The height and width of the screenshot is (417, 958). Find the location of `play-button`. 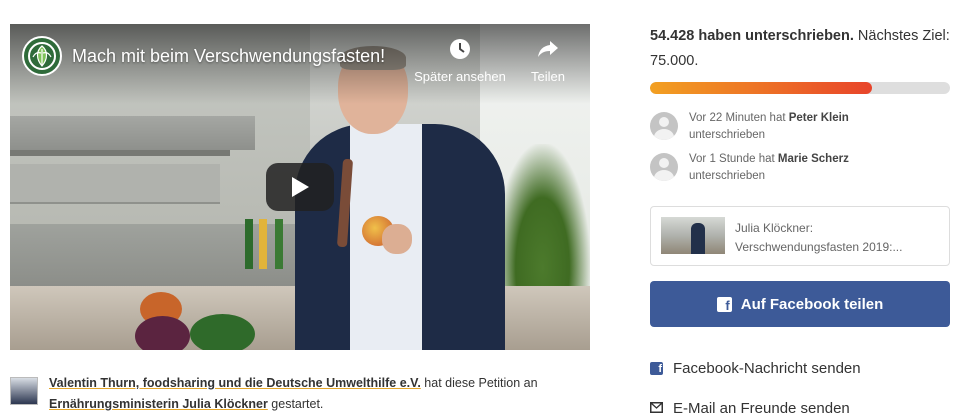

play-button is located at coordinates (300, 187).